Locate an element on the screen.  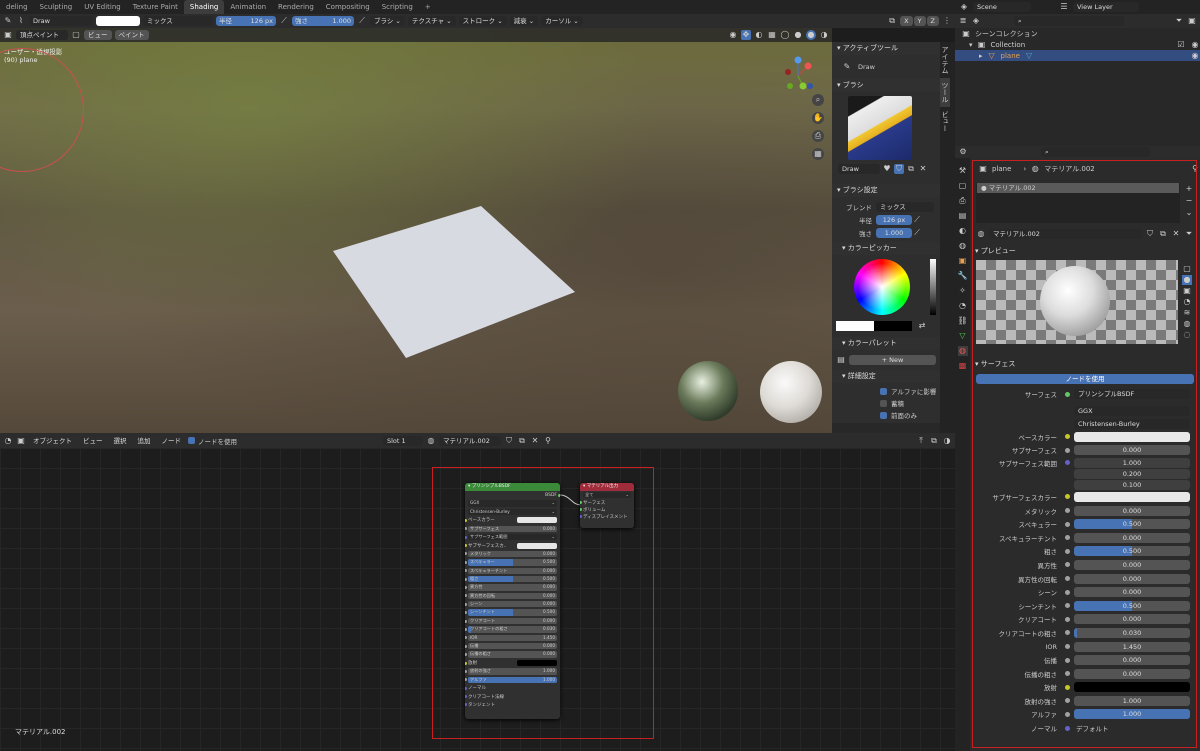
output-target-dropdown: 全て ⌄ is located at coordinates (607, 495).